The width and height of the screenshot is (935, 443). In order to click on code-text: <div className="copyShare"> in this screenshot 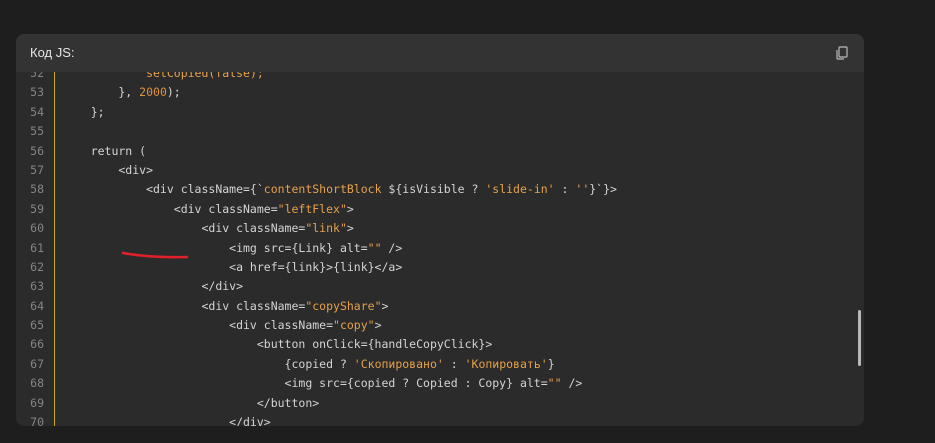, I will do `click(225, 306)`.